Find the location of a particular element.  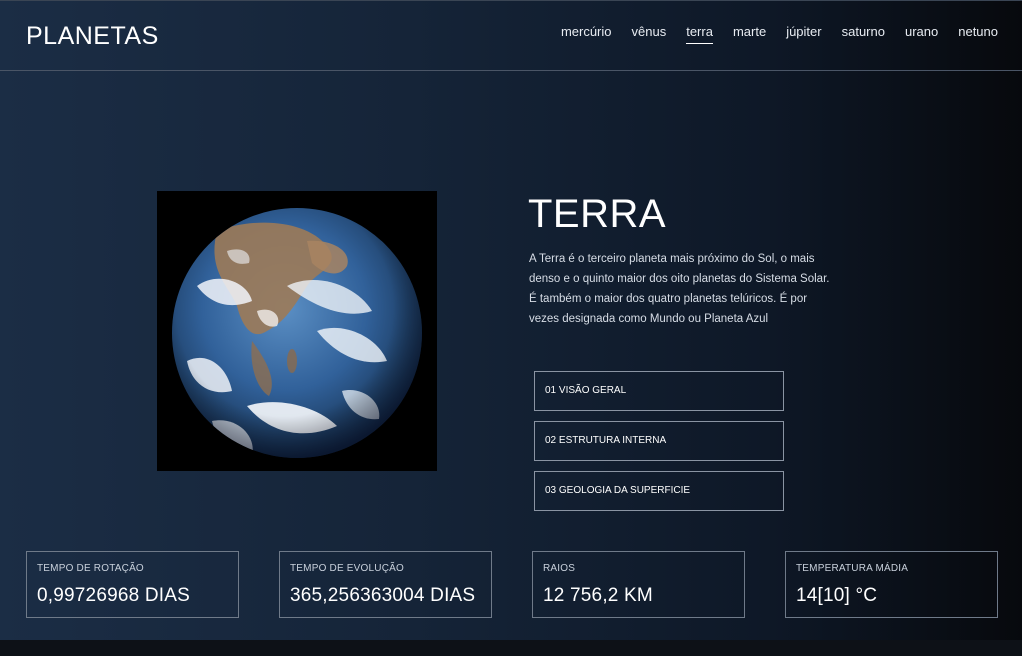

nav-link-saturno: saturno is located at coordinates (863, 34).